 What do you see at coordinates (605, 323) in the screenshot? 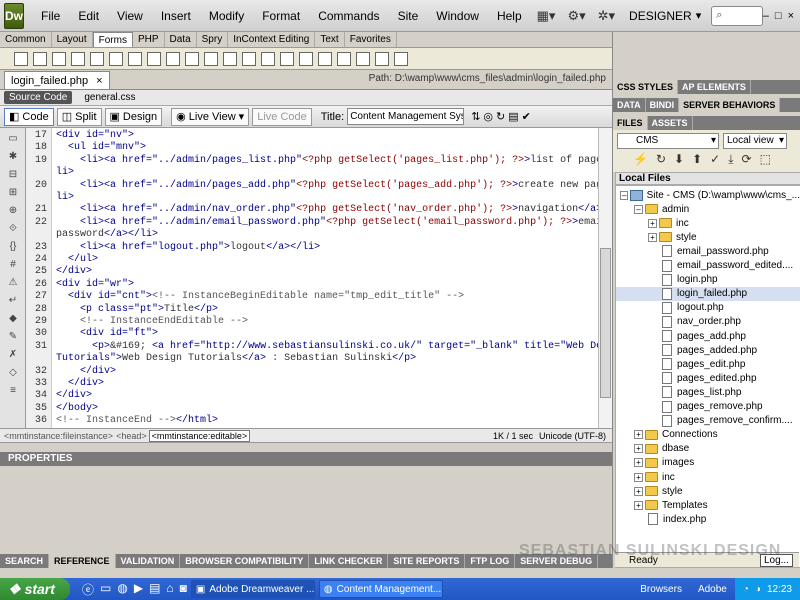
I see `scrollbar-thumb` at bounding box center [605, 323].